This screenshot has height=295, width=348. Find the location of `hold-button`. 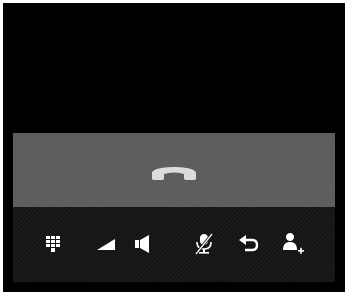

hold-button is located at coordinates (249, 244).